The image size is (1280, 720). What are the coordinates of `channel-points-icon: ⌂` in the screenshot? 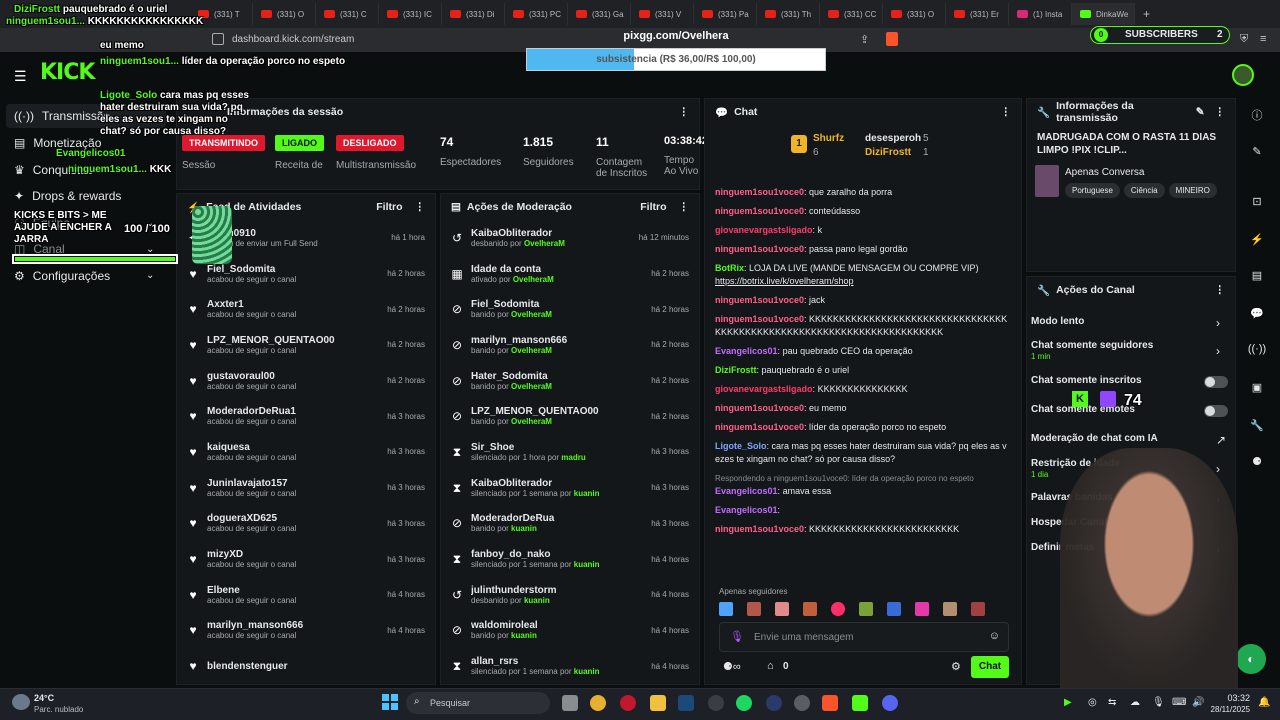 It's located at (770, 666).